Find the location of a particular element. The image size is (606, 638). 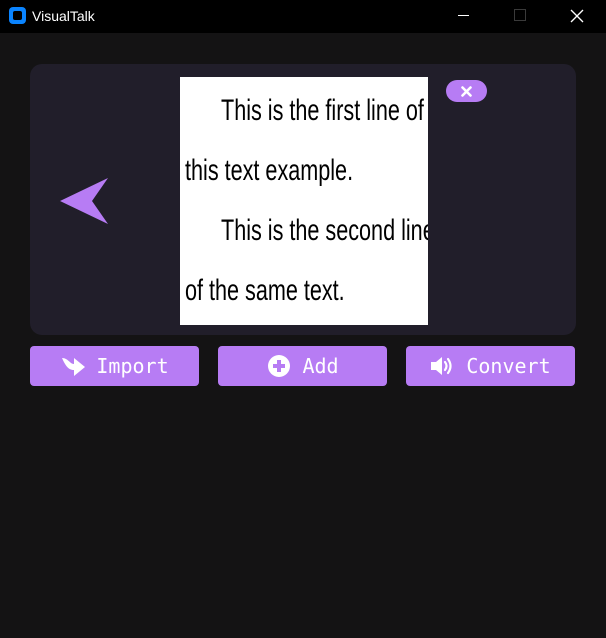

preview-line: of the same text. is located at coordinates (265, 290).